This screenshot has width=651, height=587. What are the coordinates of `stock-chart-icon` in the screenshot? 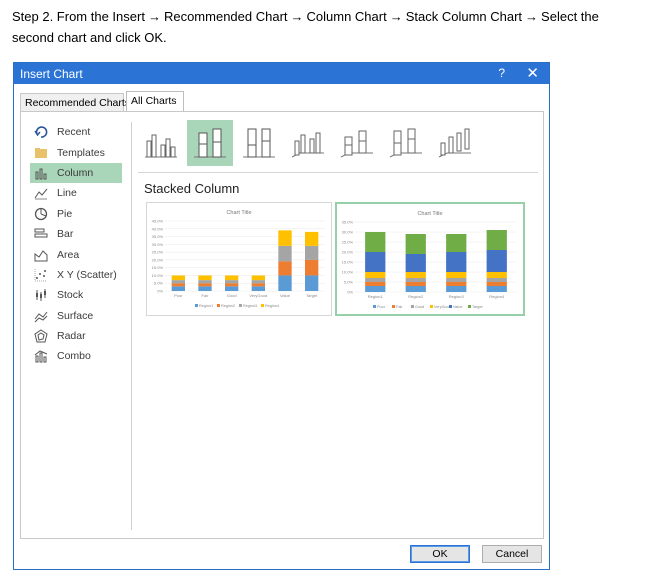 It's located at (41, 295).